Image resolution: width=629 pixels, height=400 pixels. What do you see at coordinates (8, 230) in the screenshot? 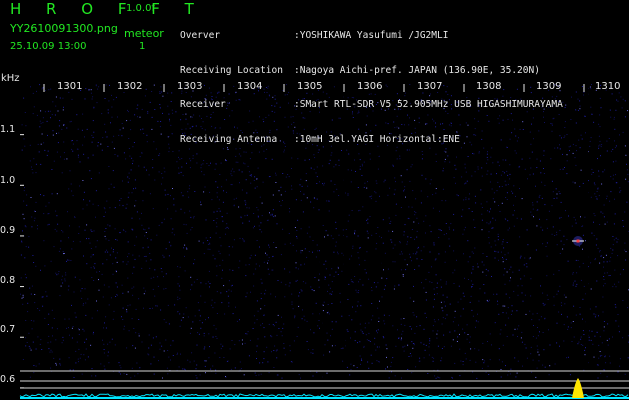
I see `y-tick-label: 0.9` at bounding box center [8, 230].